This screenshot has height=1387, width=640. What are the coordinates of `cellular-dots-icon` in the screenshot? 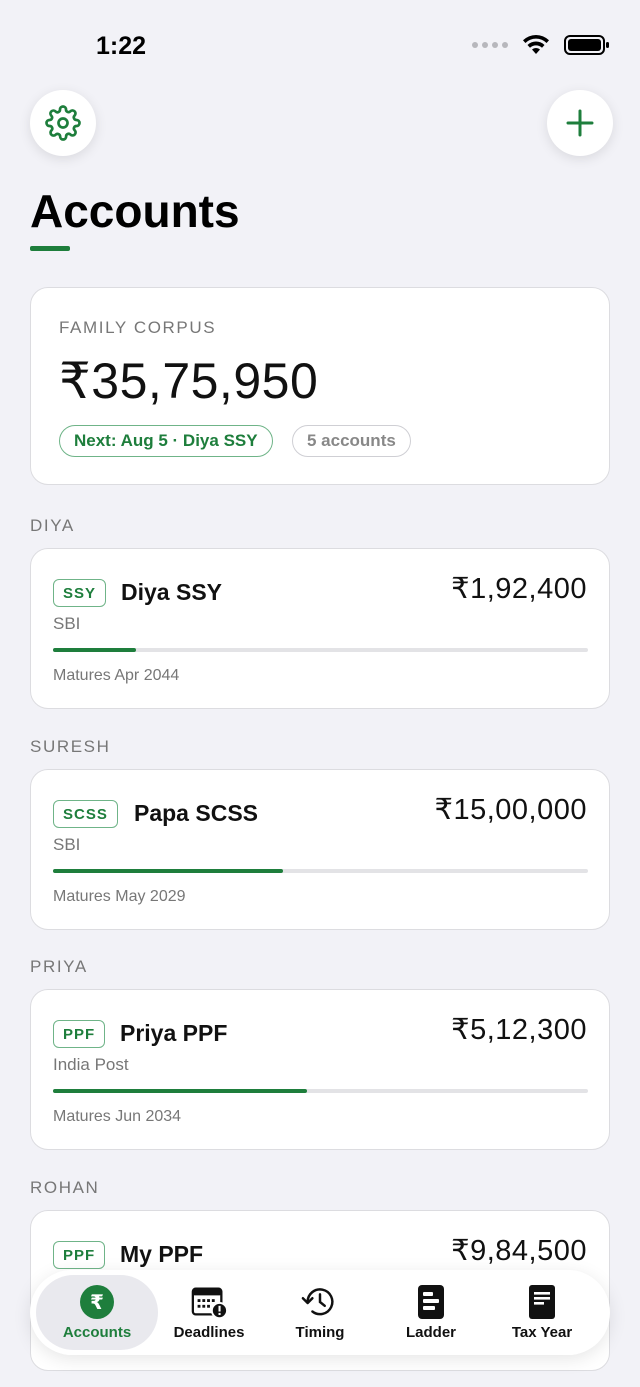 It's located at (490, 45).